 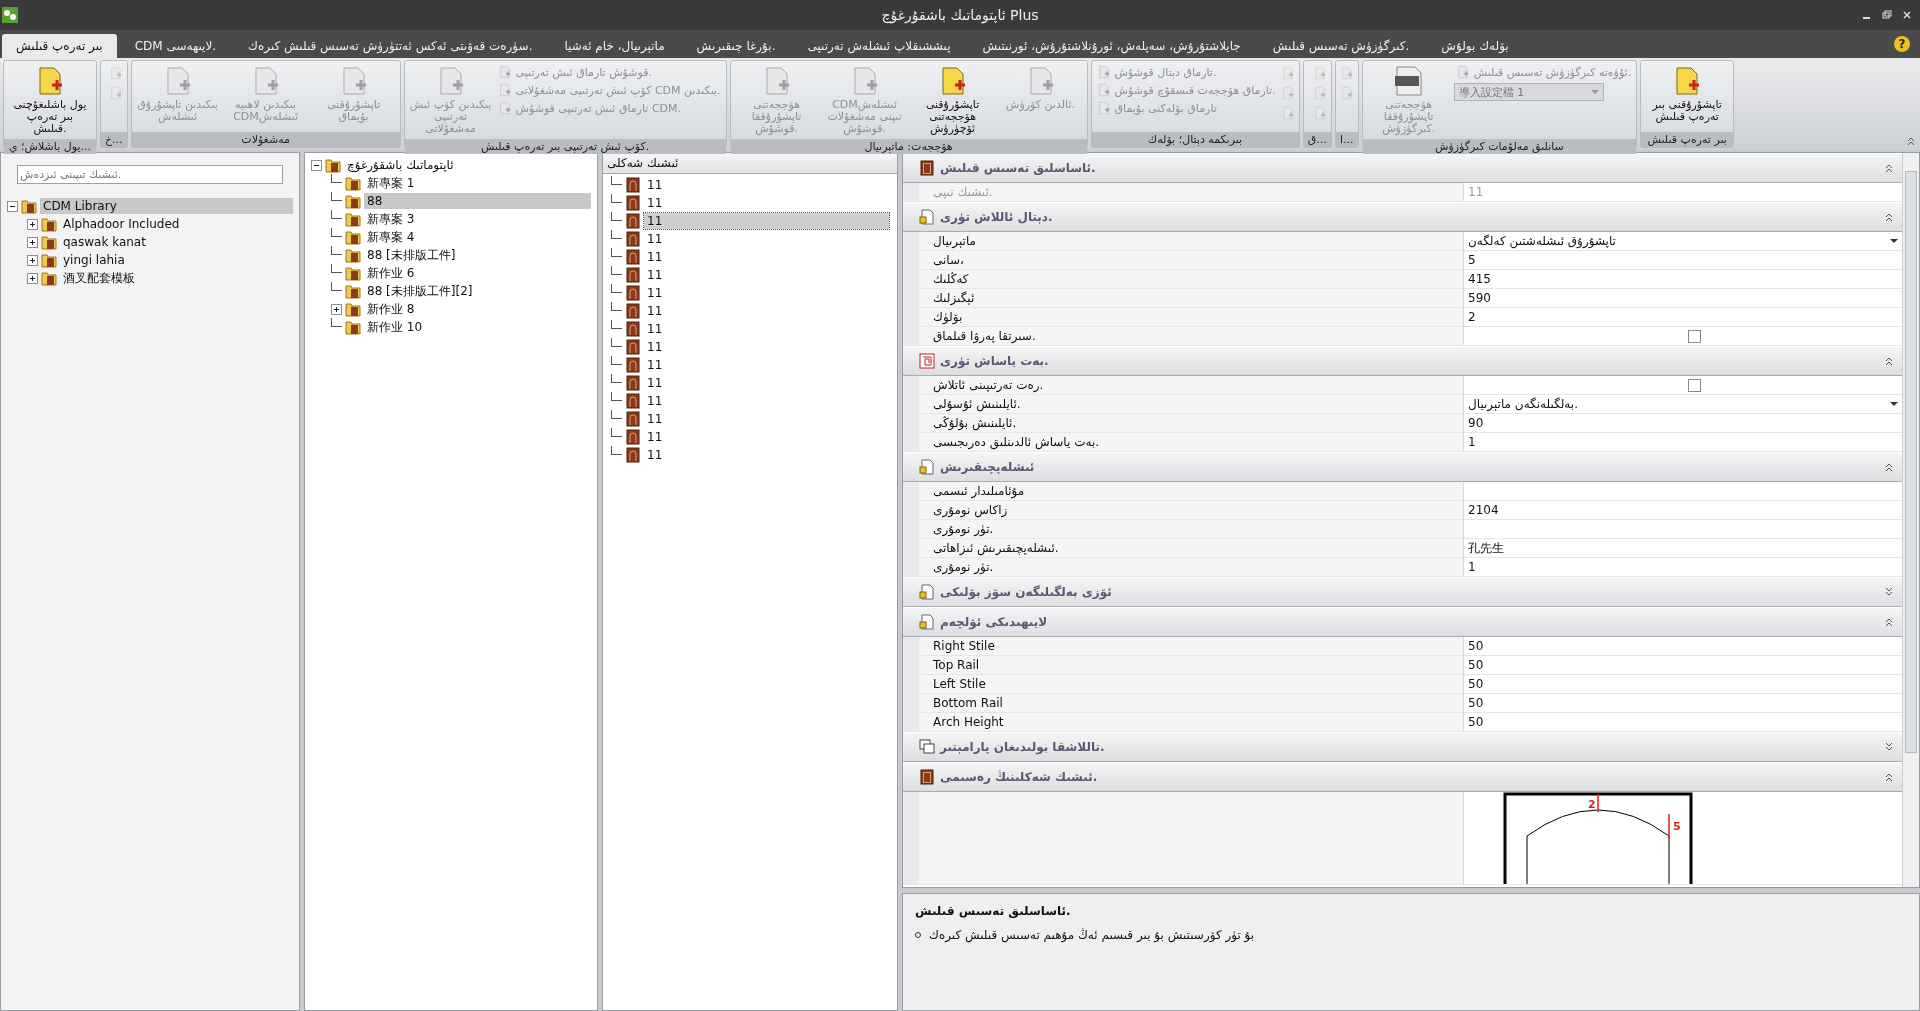 What do you see at coordinates (1683, 298) in the screenshot?
I see `property-value: 590` at bounding box center [1683, 298].